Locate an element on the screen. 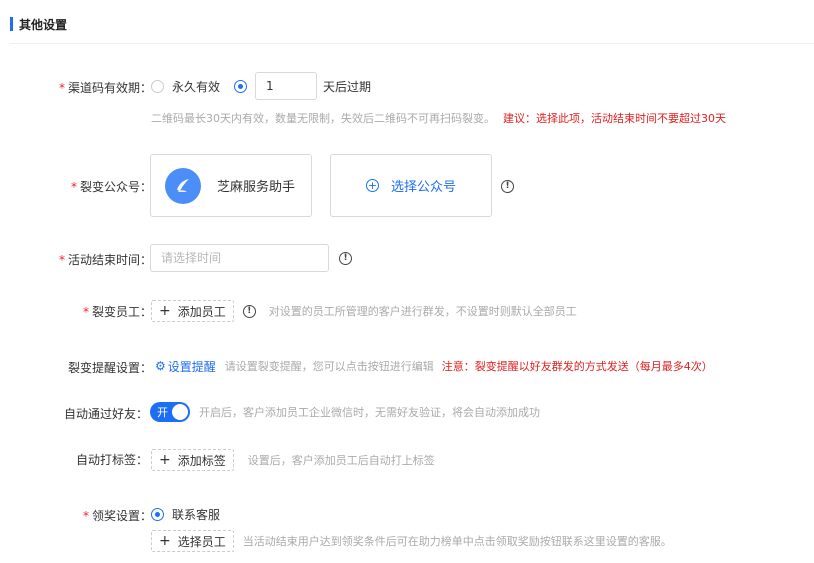 The image size is (814, 563). auto-accept-switch: 开 is located at coordinates (170, 412).